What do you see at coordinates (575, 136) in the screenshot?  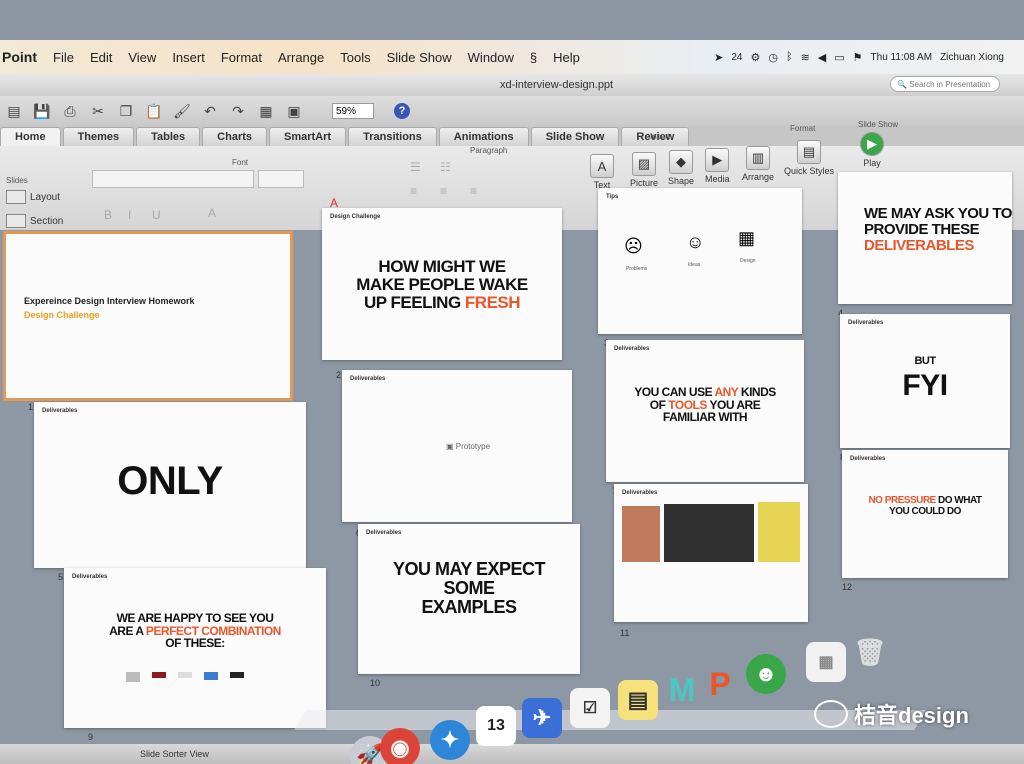 I see `tab-slide-show: Slide Show` at bounding box center [575, 136].